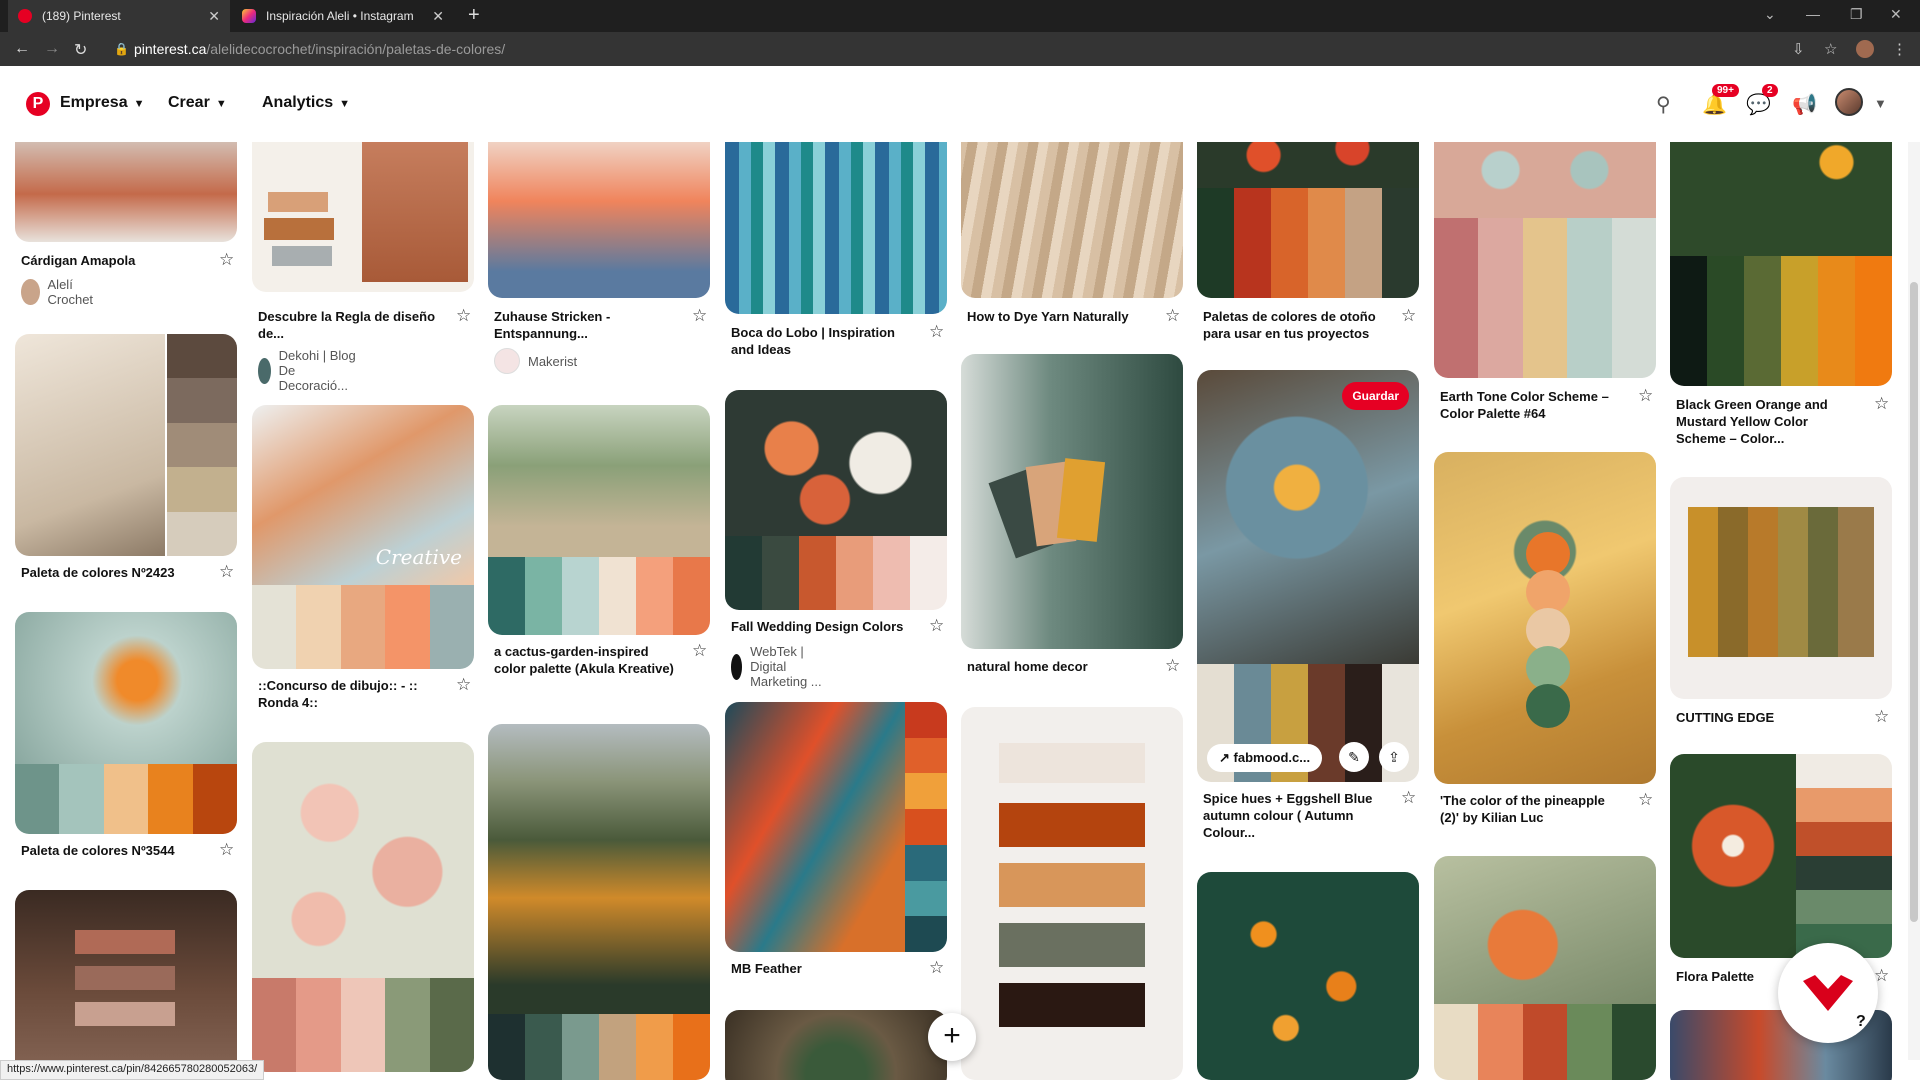 This screenshot has width=1920, height=1080. I want to click on pin-title: MB Feather, so click(821, 968).